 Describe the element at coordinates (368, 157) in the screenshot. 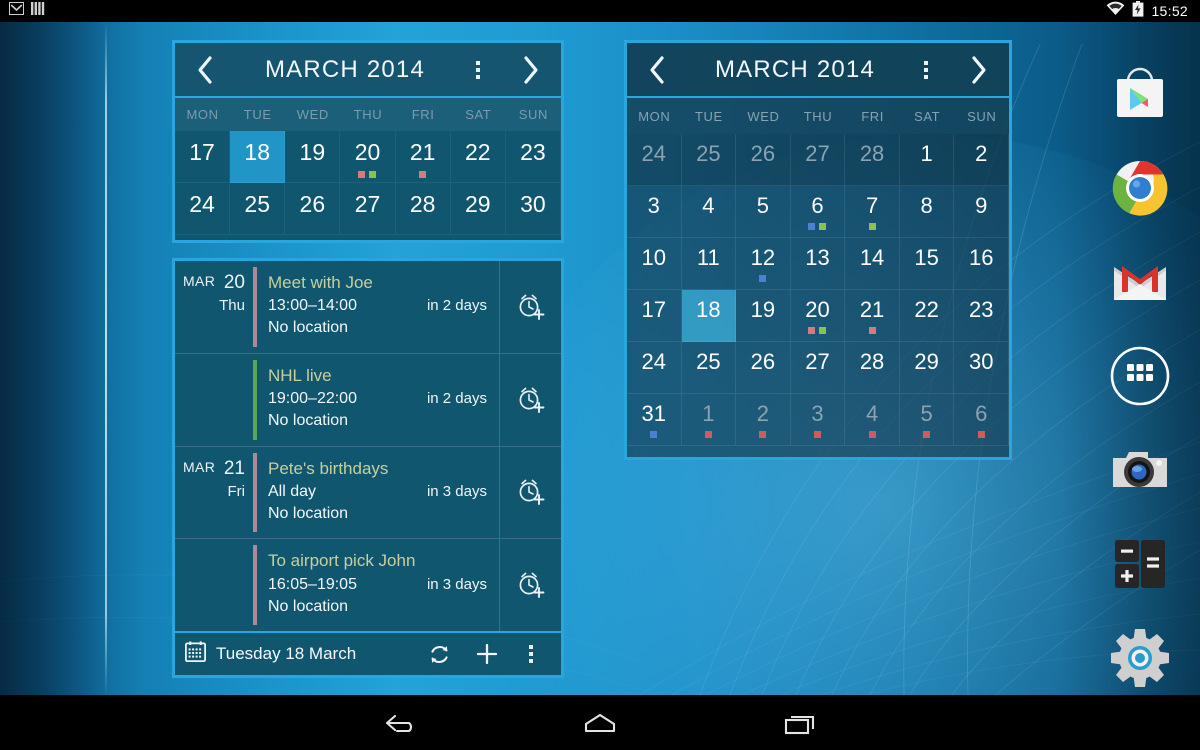

I see `calendar-small-day-cell: 20` at that location.